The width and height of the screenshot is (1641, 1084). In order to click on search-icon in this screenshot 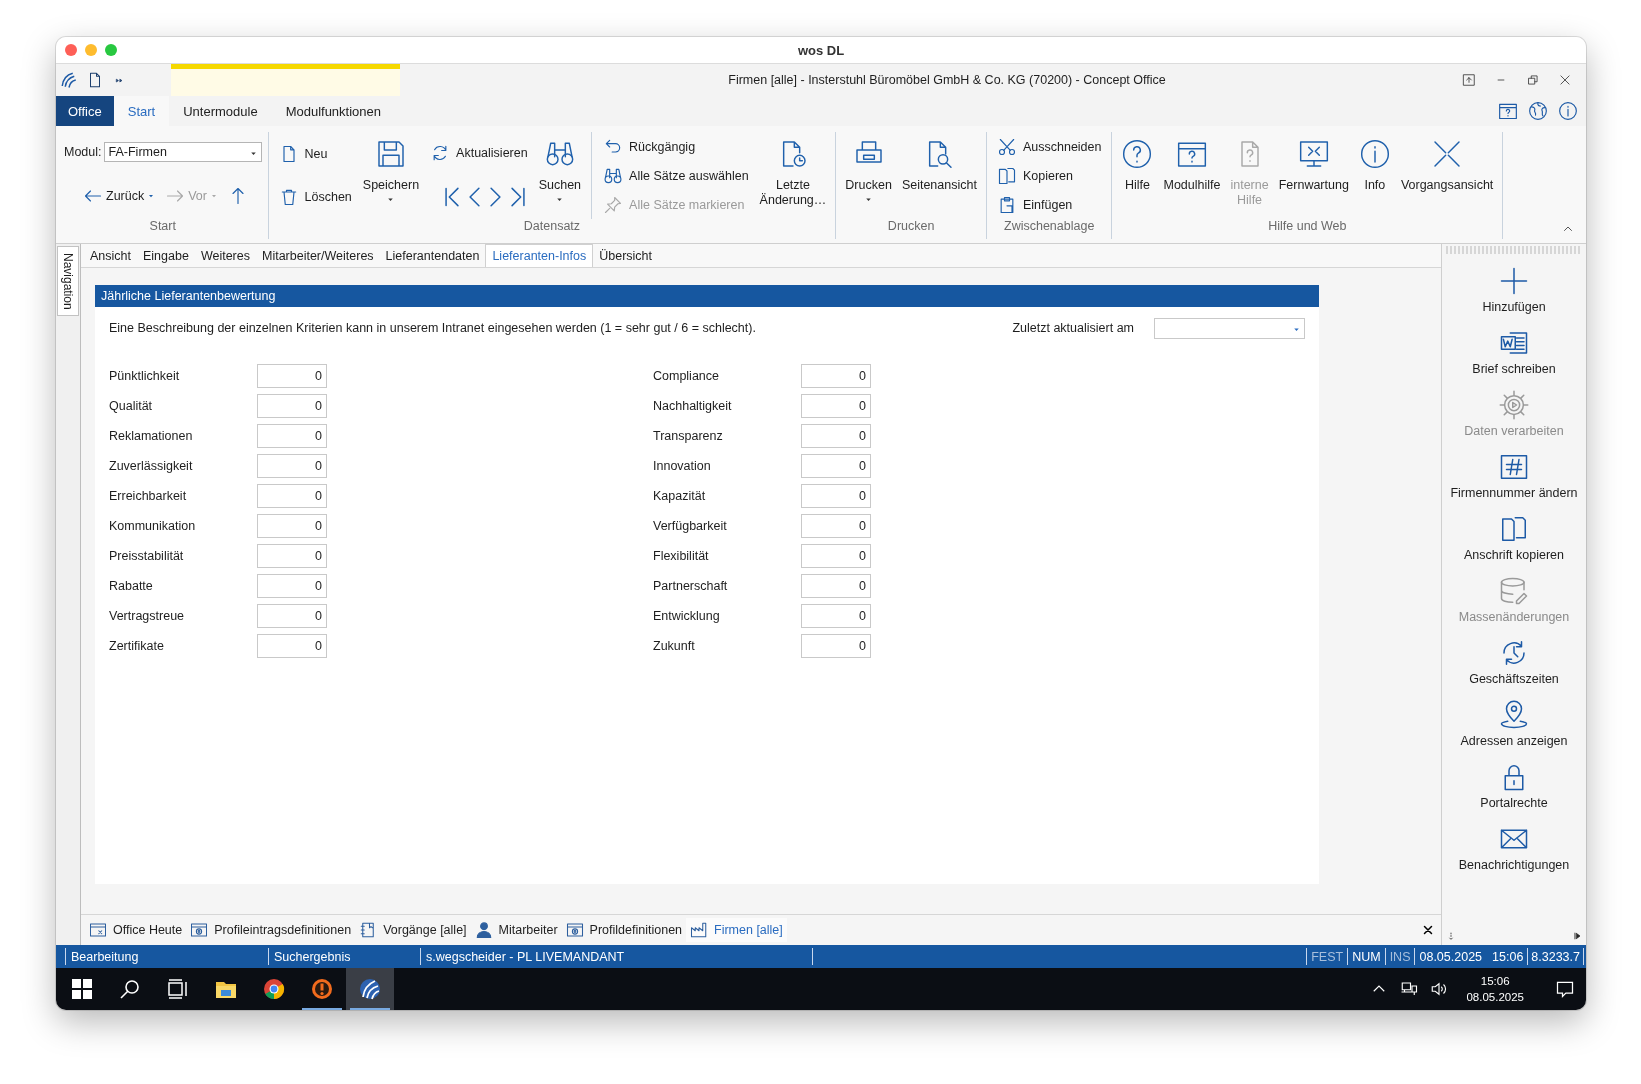, I will do `click(130, 989)`.